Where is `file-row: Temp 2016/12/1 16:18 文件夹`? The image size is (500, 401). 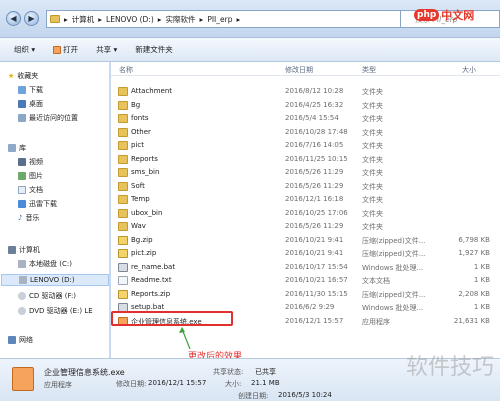
file-row: Temp 2016/12/1 16:18 文件夹 is located at coordinates (305, 200).